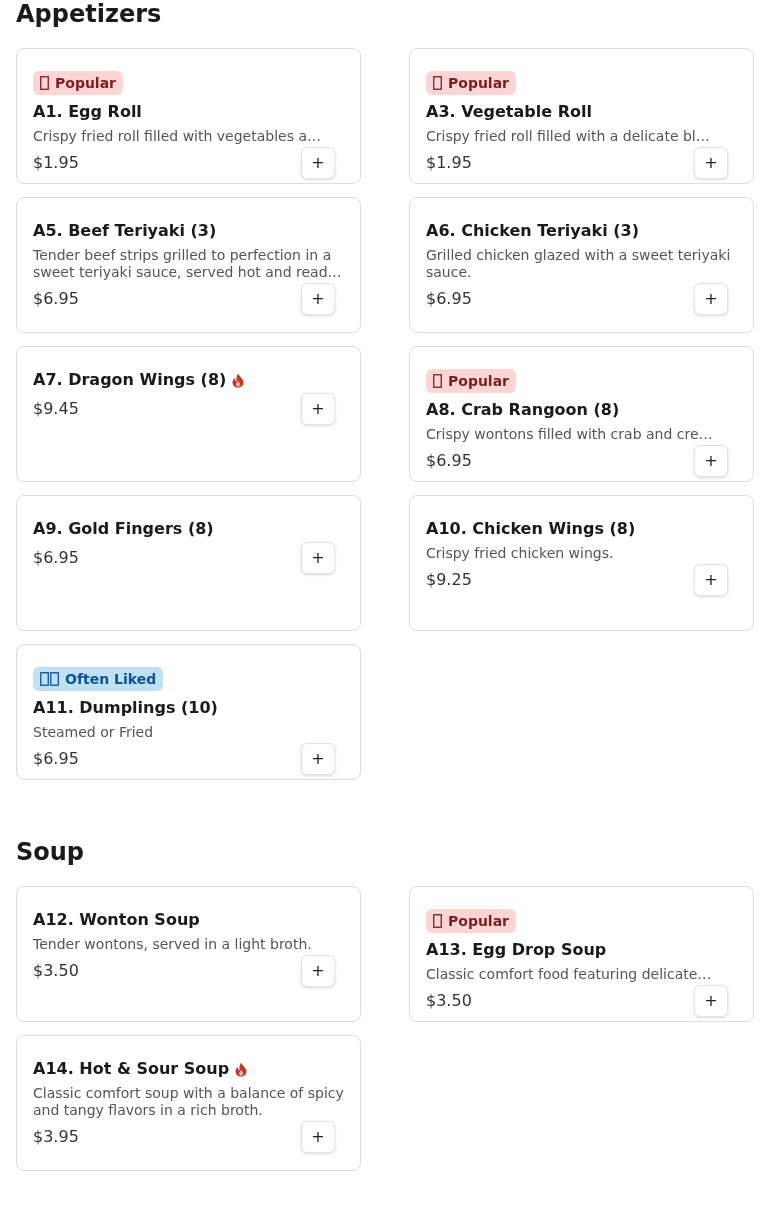 The image size is (770, 1208). I want to click on item-description: Classic comfort soup with a balance of spicy and tangy flavors in a rich broth., so click(188, 1102).